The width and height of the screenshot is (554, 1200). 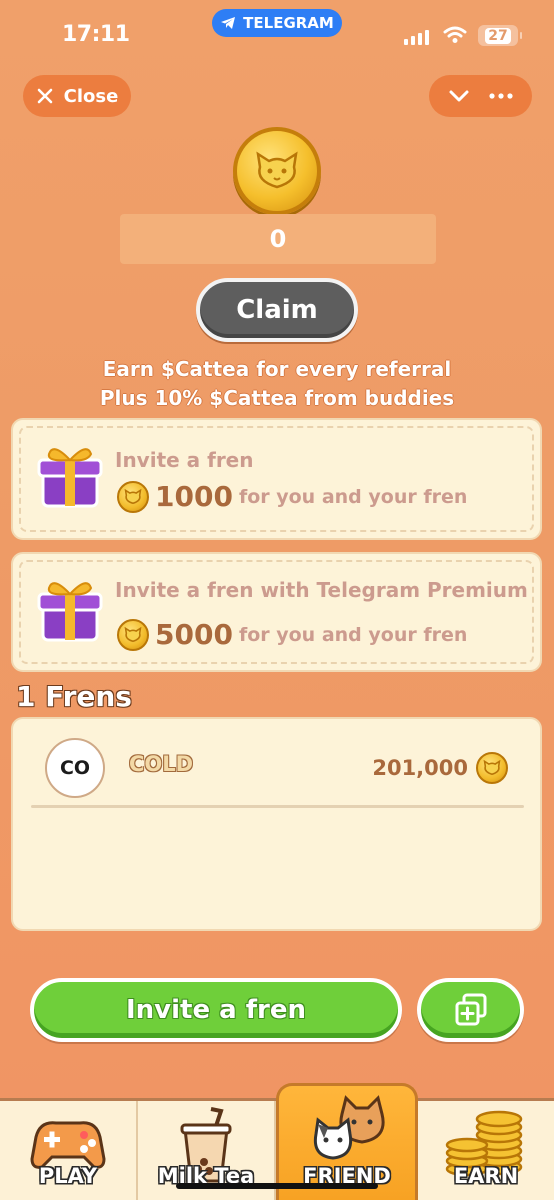 What do you see at coordinates (277, 171) in the screenshot?
I see `cattea-coin-icon` at bounding box center [277, 171].